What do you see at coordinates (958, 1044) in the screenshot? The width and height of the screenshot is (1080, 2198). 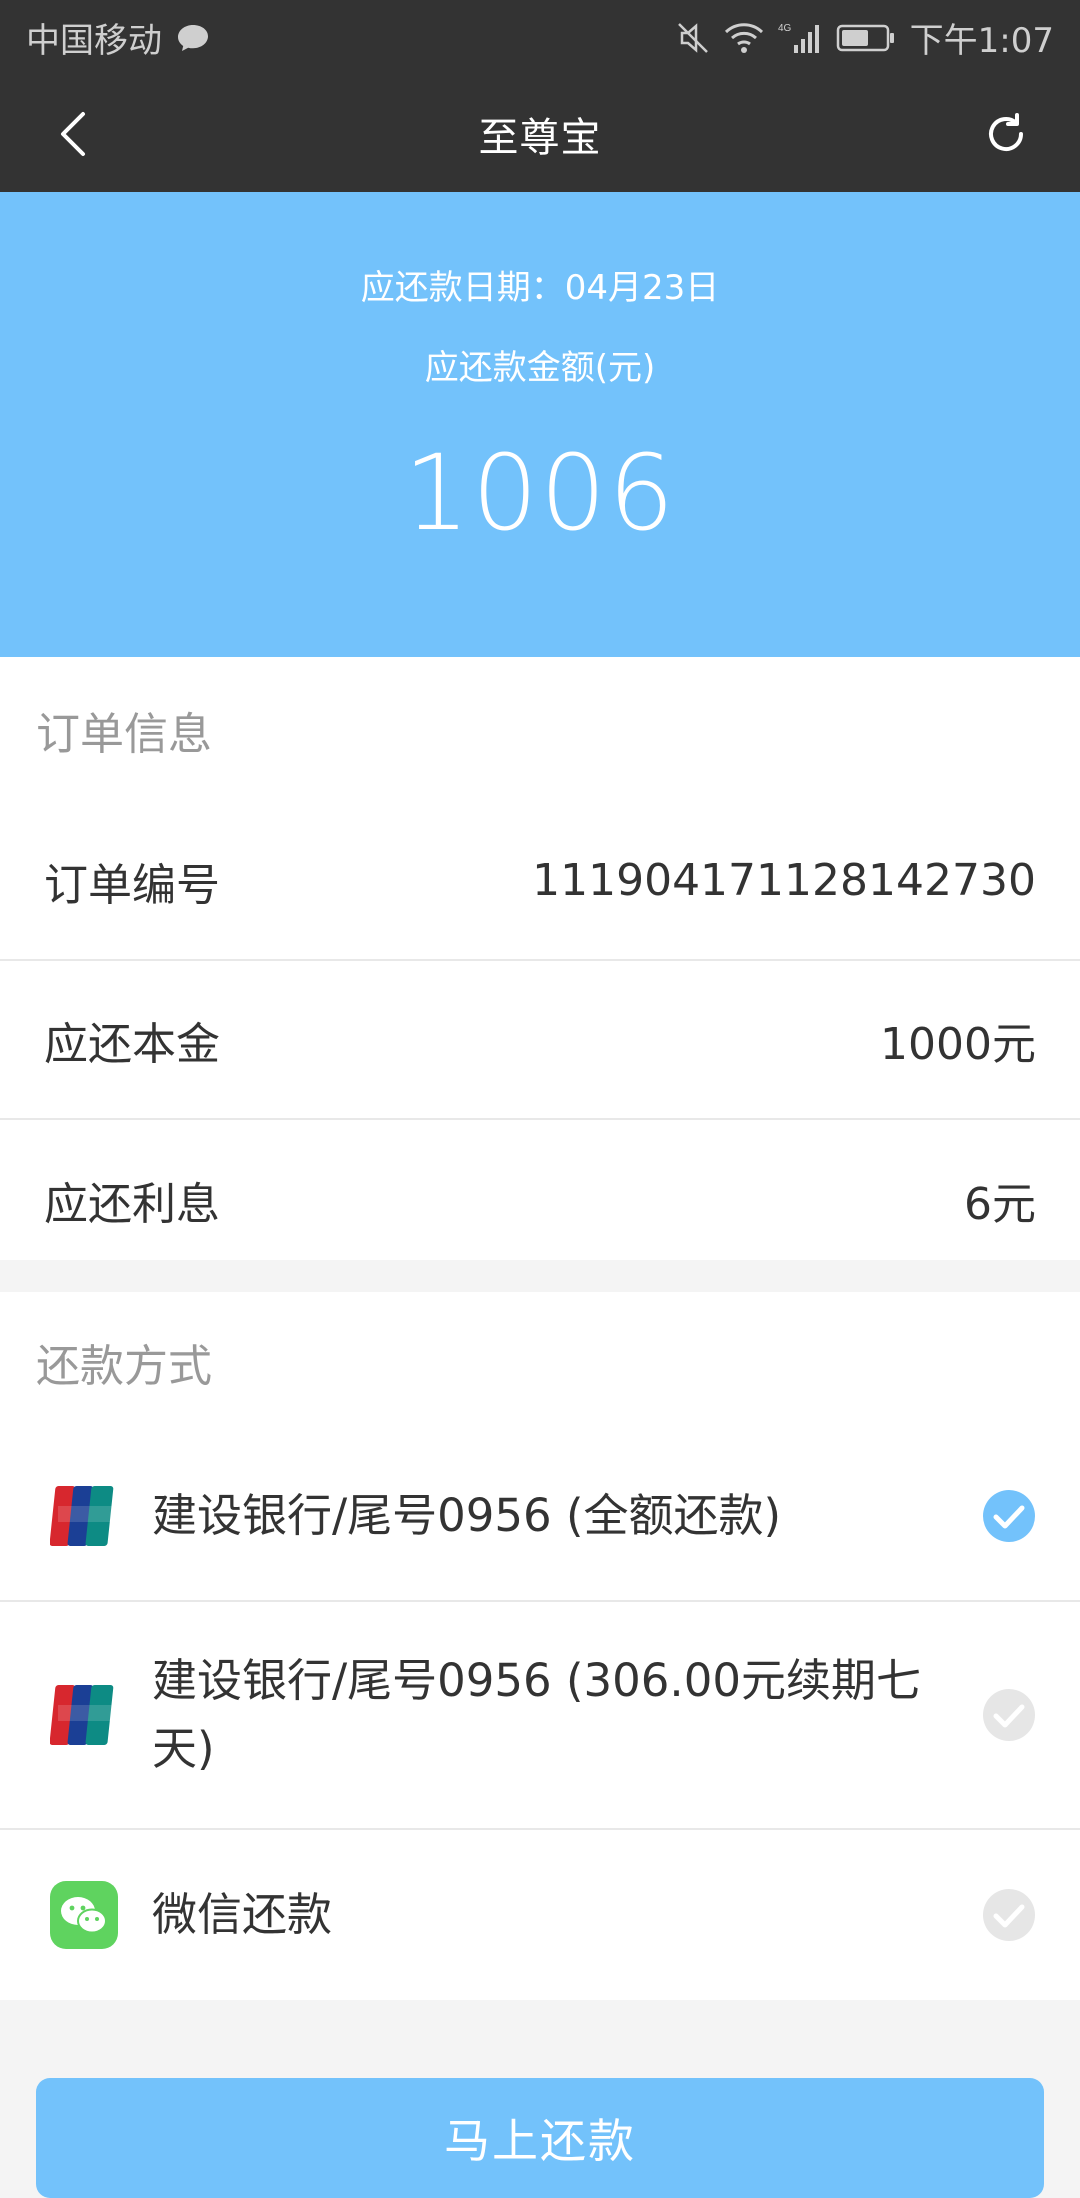 I see `principal-value: 1000元` at bounding box center [958, 1044].